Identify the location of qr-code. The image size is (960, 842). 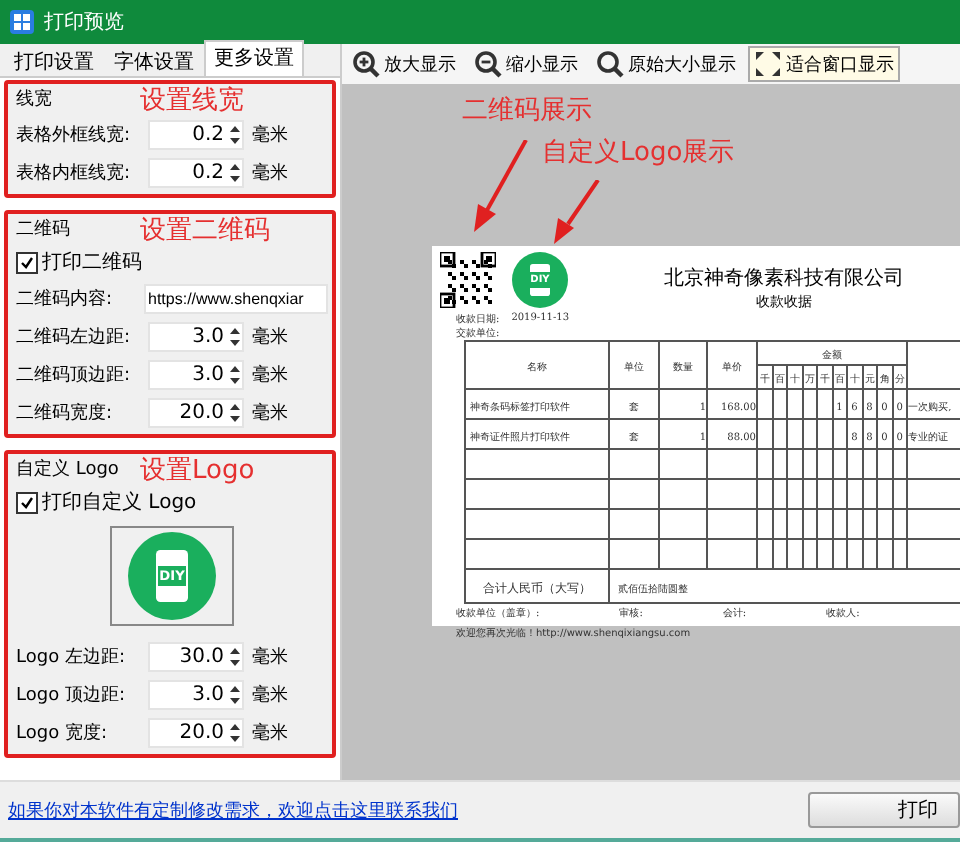
(468, 280).